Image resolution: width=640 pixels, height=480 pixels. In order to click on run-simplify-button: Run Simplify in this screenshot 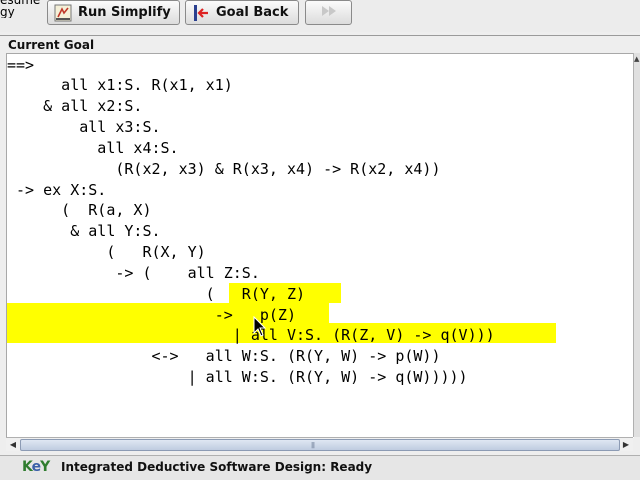, I will do `click(113, 12)`.